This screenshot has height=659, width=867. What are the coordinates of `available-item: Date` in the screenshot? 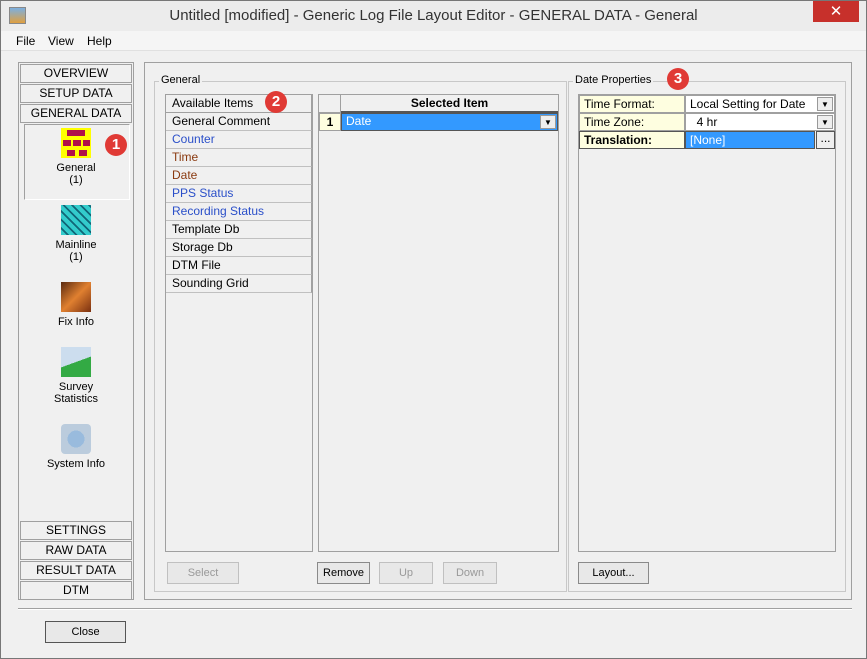 It's located at (239, 176).